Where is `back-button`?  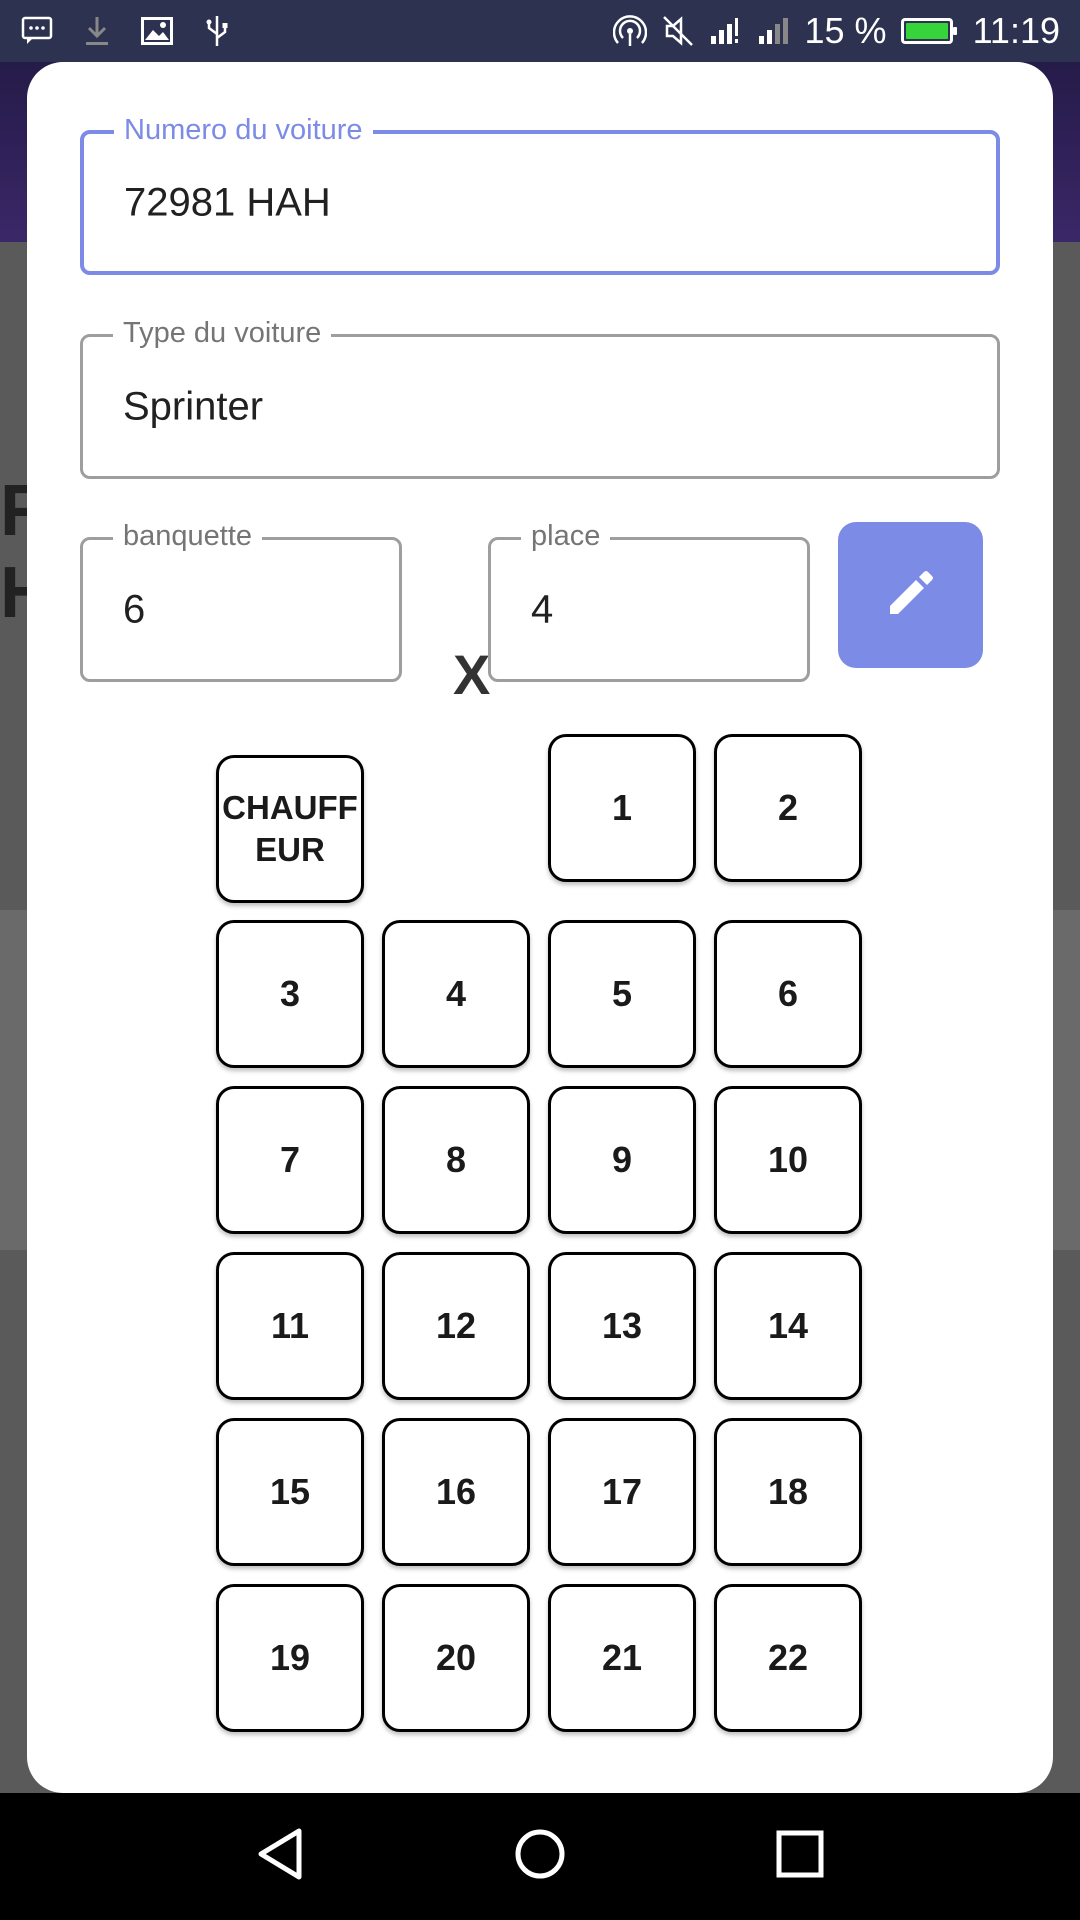 back-button is located at coordinates (280, 1857).